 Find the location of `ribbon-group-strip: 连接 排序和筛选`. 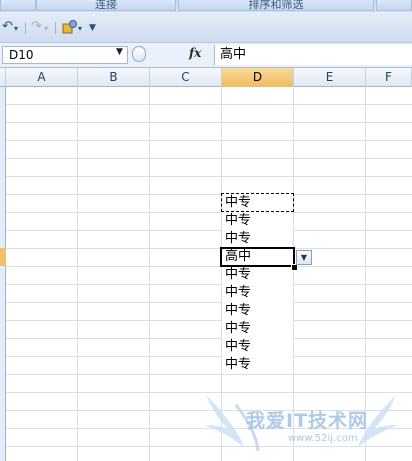

ribbon-group-strip: 连接 排序和筛选 is located at coordinates (206, 6).